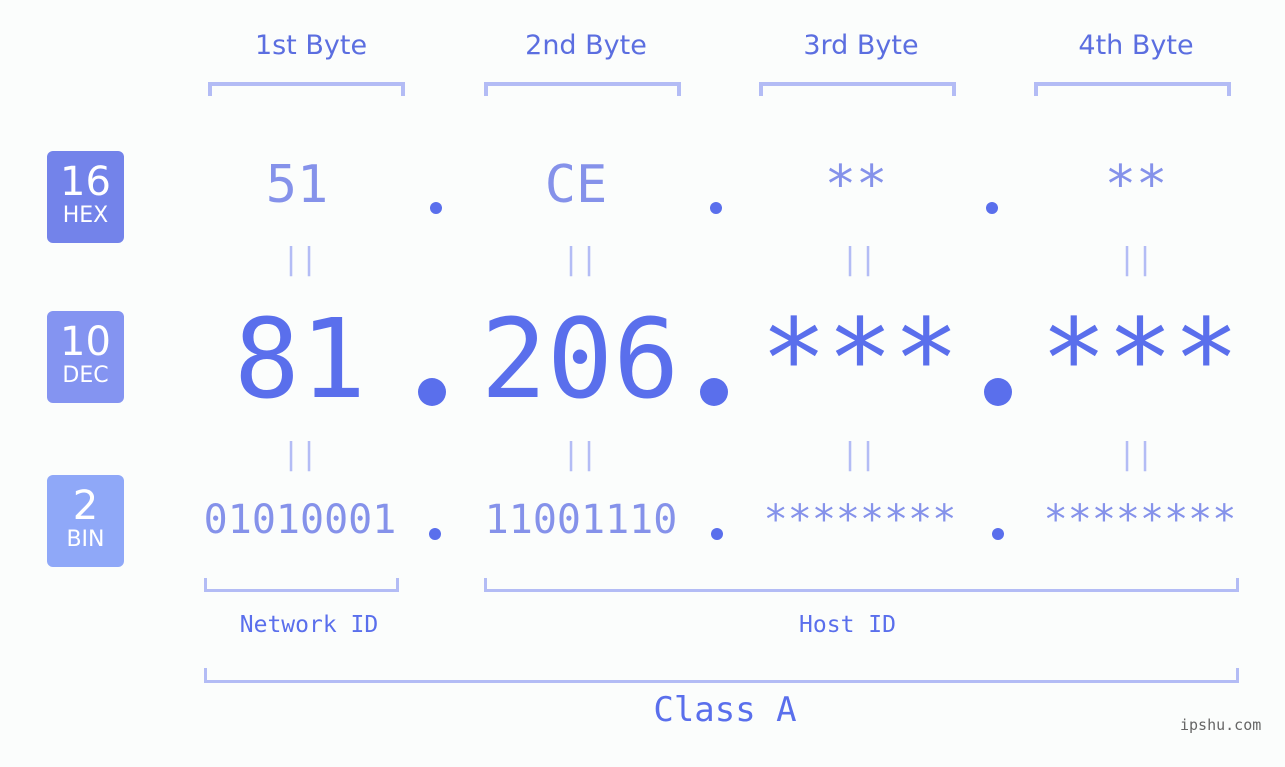  Describe the element at coordinates (300, 520) in the screenshot. I see `bin-byte-1: 01010001` at that location.